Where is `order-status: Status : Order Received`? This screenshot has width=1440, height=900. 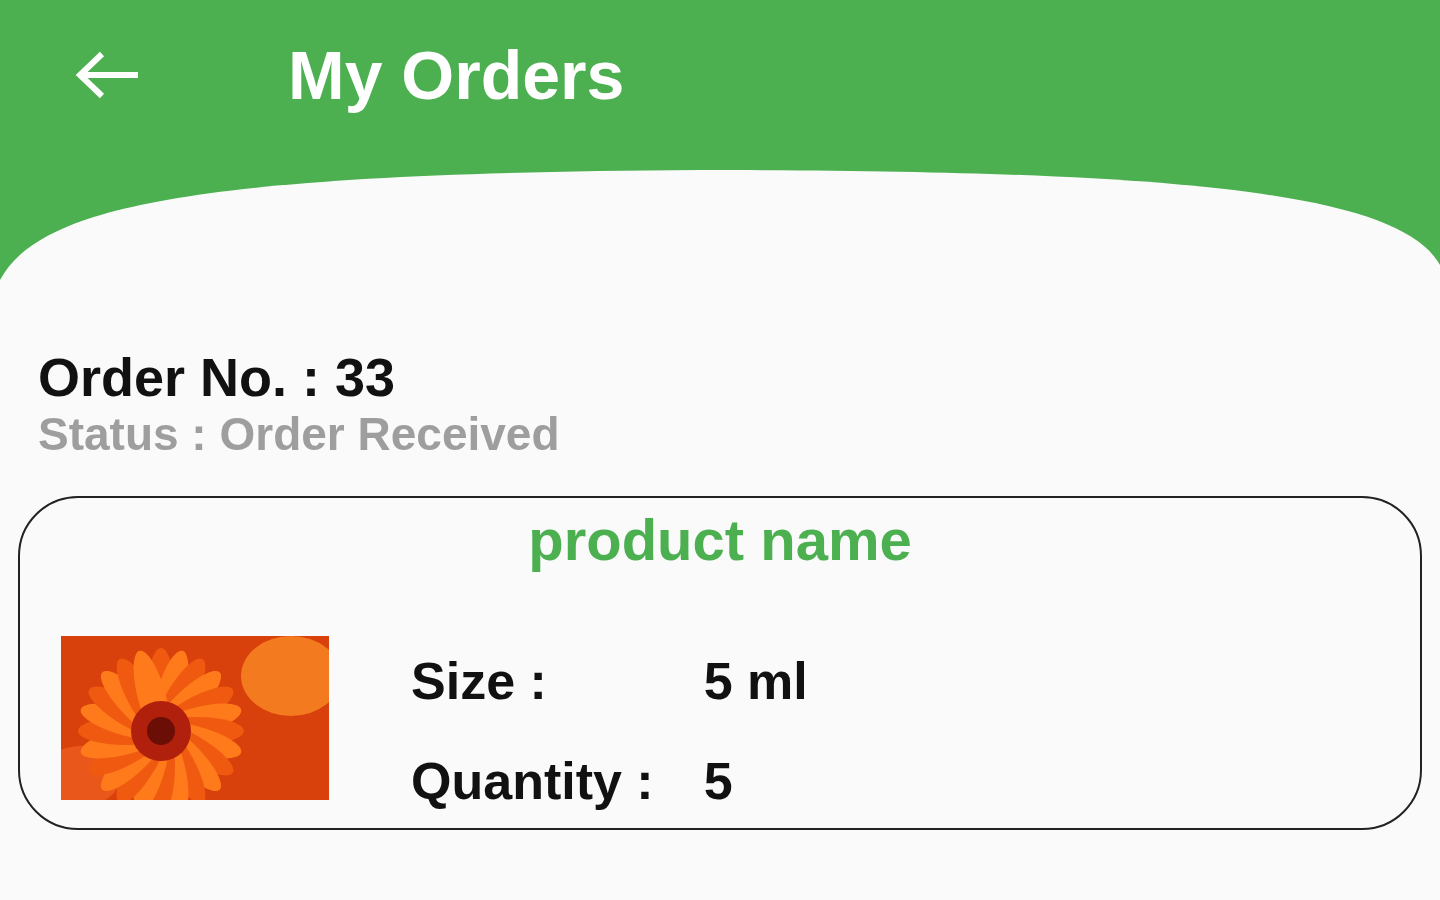
order-status: Status : Order Received is located at coordinates (299, 434).